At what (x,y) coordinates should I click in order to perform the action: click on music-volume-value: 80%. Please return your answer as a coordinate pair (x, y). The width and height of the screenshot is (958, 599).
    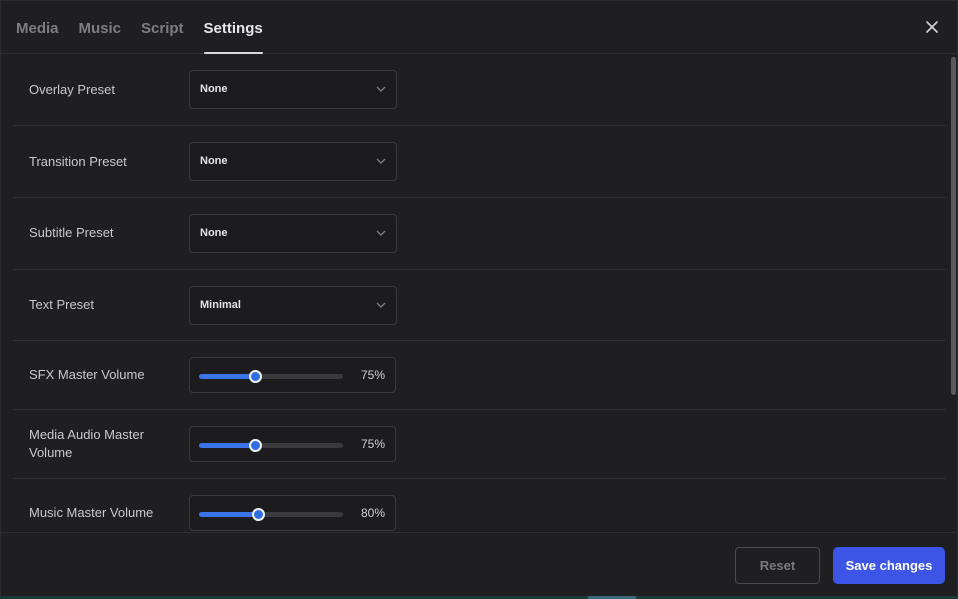
    Looking at the image, I should click on (372, 513).